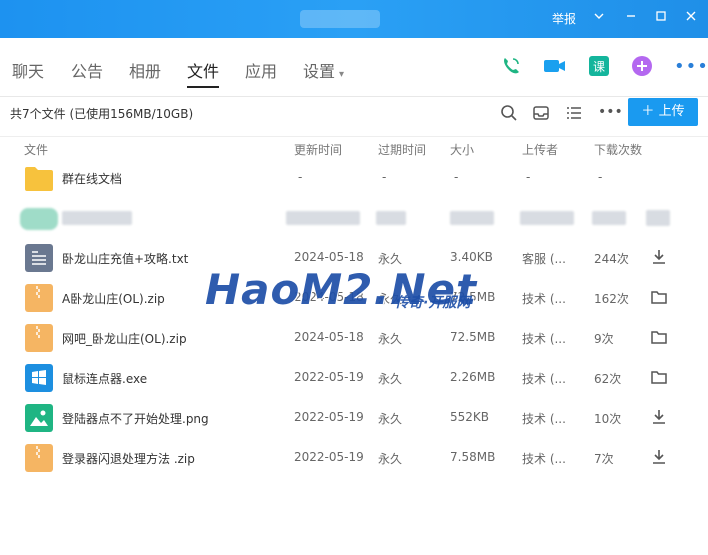  What do you see at coordinates (528, 177) in the screenshot?
I see `uploader: -` at bounding box center [528, 177].